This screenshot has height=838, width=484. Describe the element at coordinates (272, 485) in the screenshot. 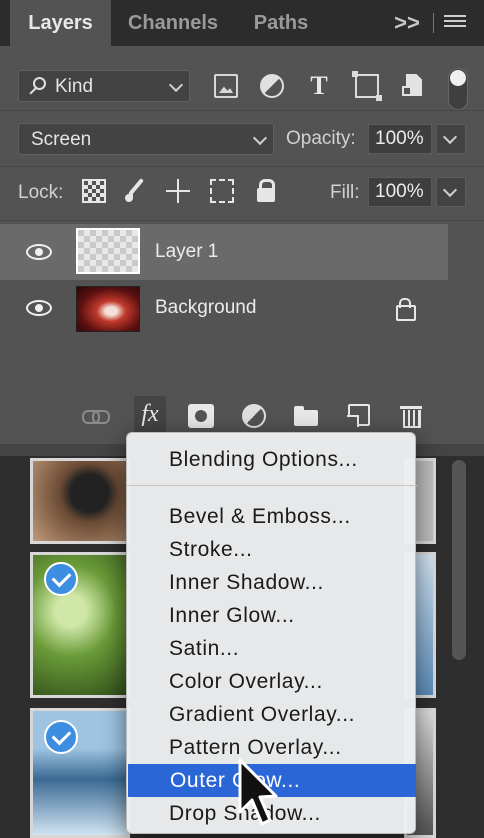

I see `menu-separator` at that location.